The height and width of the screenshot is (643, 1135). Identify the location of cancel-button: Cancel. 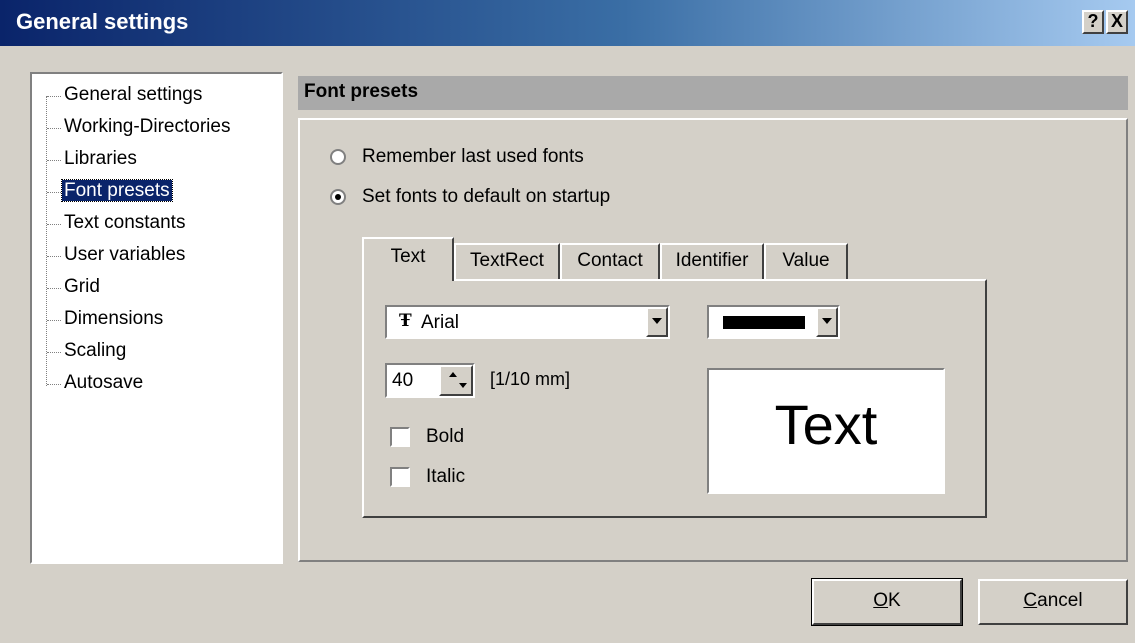
(1053, 602).